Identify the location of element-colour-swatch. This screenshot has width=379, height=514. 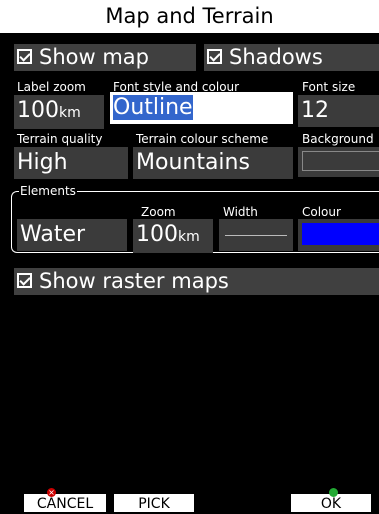
(340, 234).